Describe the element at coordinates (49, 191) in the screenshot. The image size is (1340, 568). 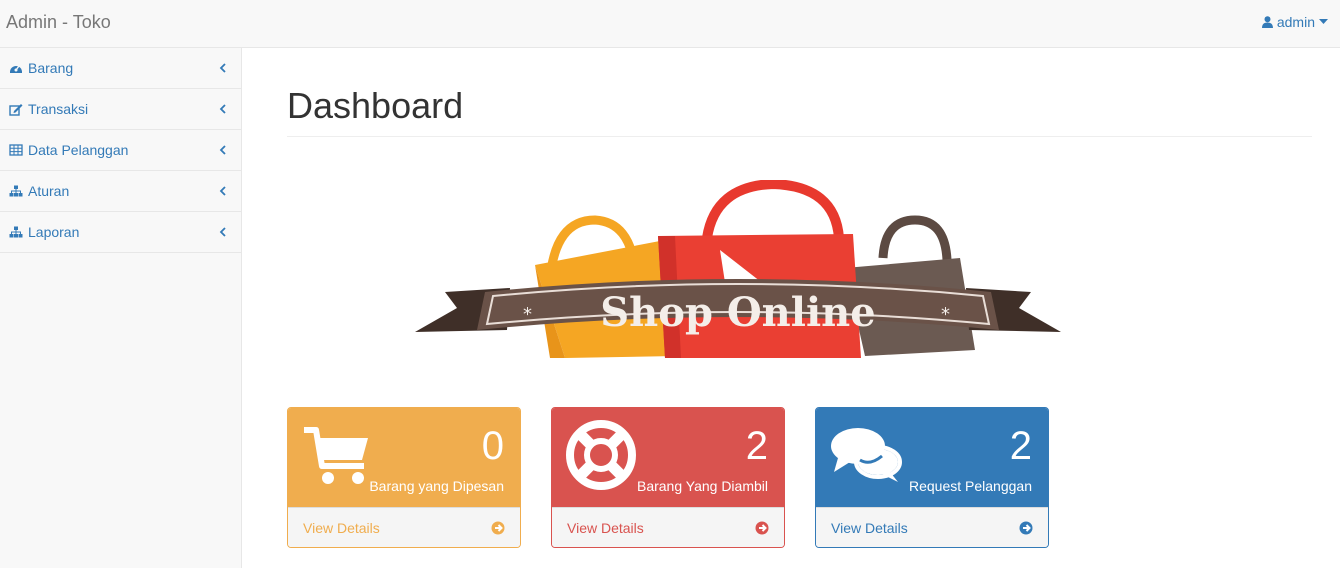
I see `sidebar-item-label: Aturan` at that location.